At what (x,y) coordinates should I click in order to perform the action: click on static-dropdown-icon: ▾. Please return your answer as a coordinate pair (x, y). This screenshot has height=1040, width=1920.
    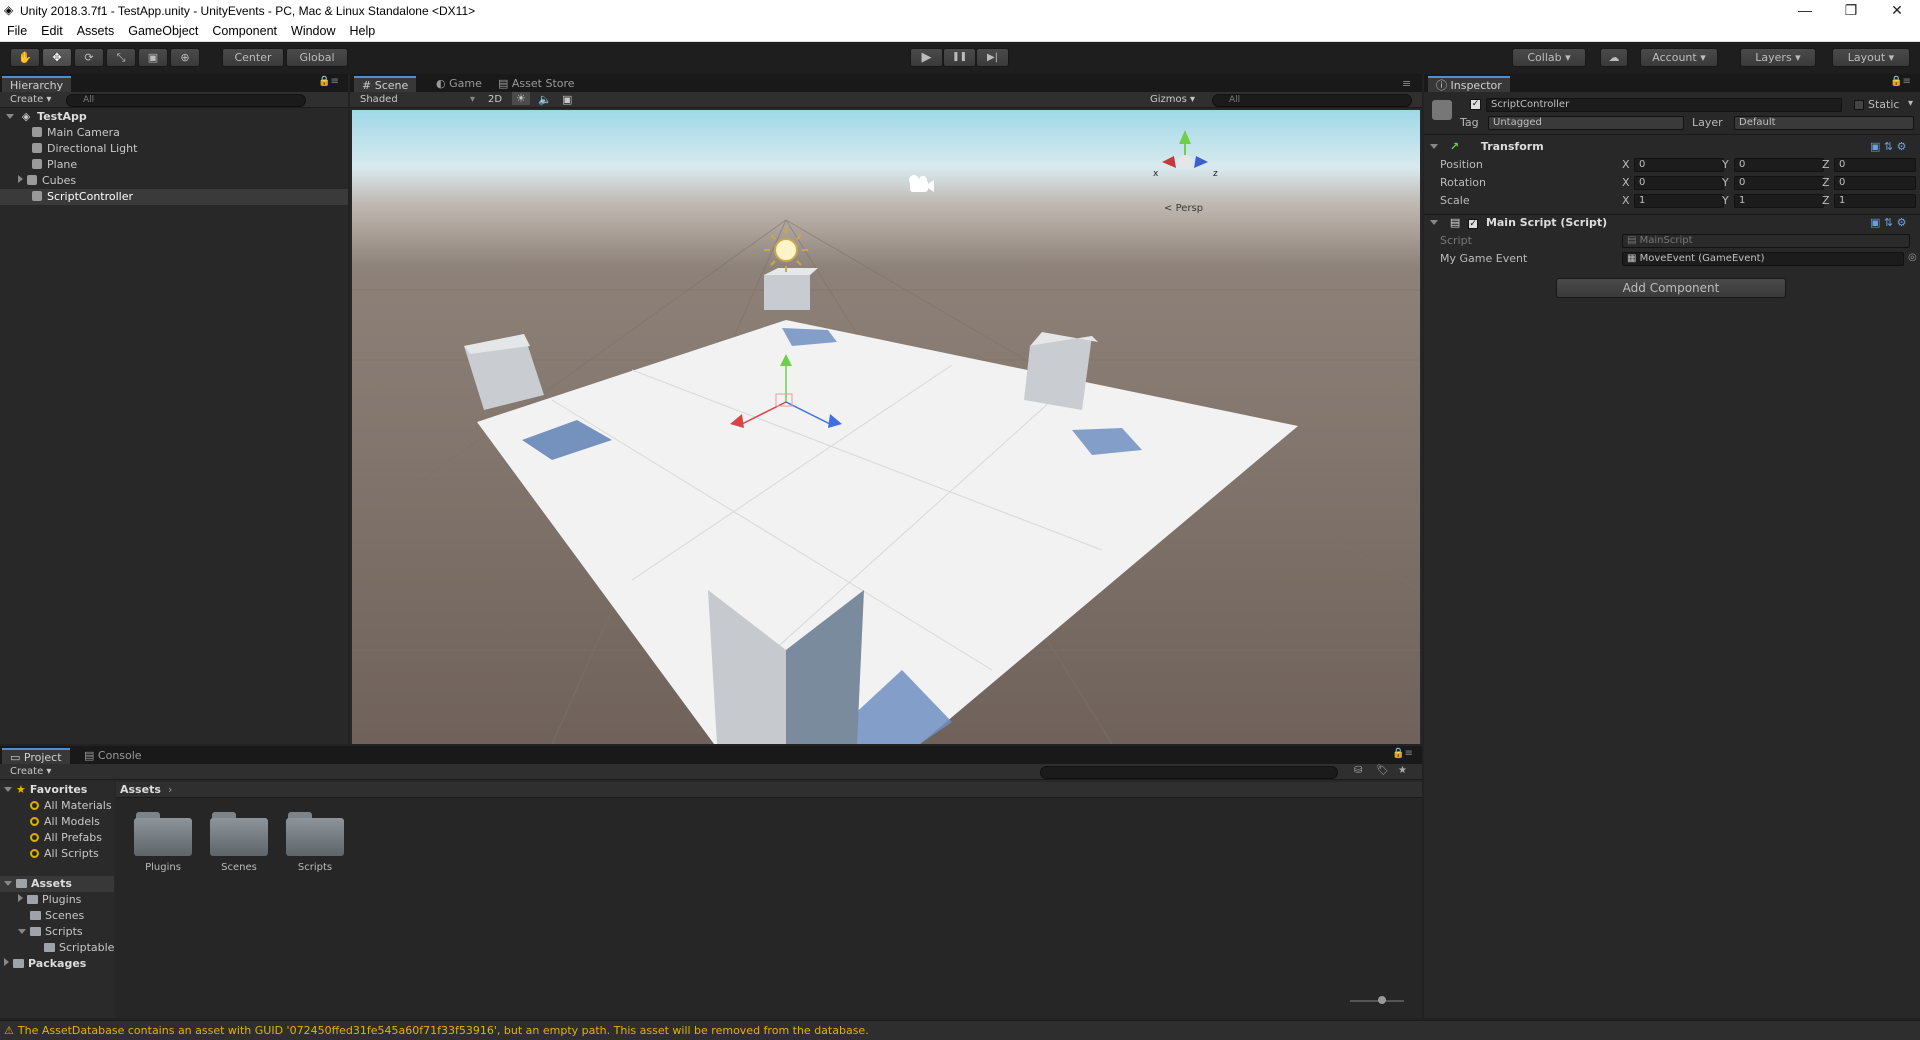
    Looking at the image, I should click on (1910, 103).